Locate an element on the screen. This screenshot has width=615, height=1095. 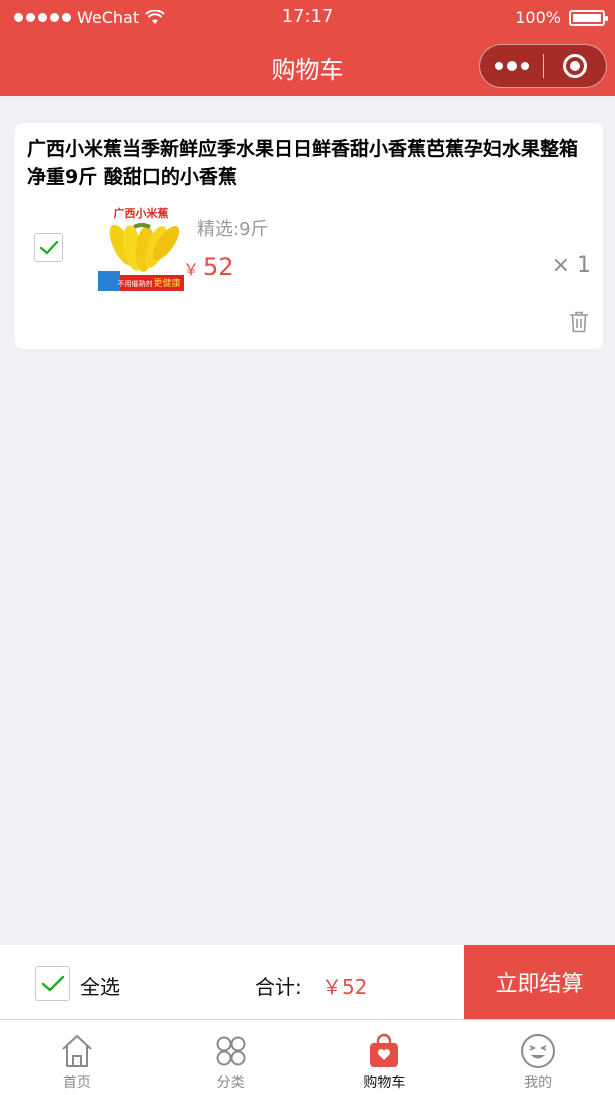
profile-icon is located at coordinates (538, 1051).